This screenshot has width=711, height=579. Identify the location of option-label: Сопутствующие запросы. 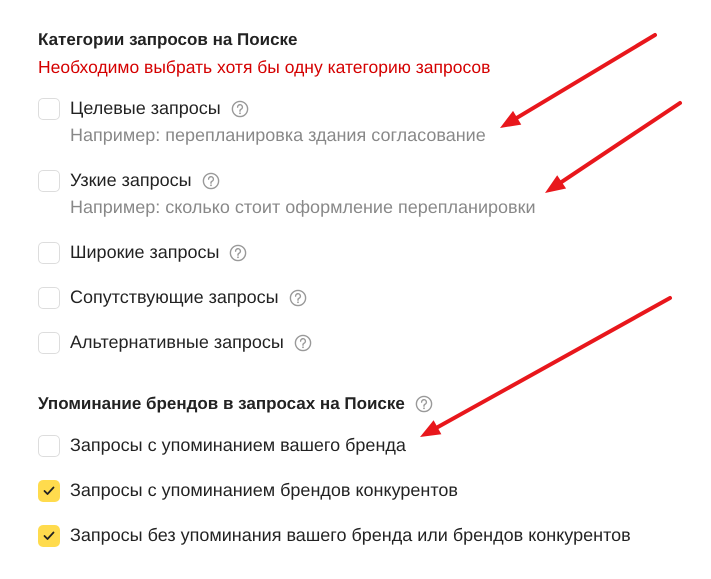
(174, 297).